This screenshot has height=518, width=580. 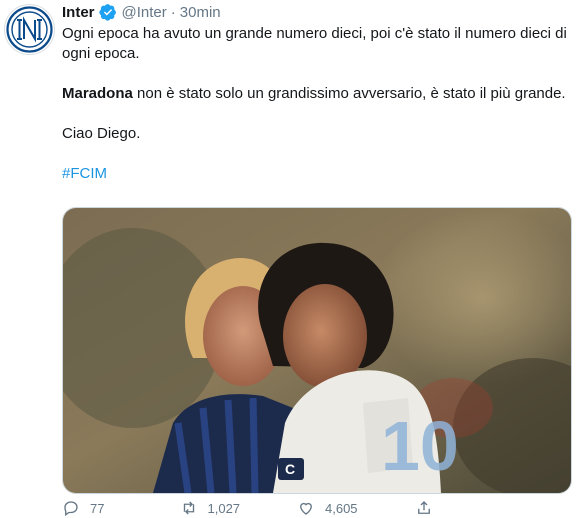 What do you see at coordinates (107, 12) in the screenshot?
I see `verified-badge-icon` at bounding box center [107, 12].